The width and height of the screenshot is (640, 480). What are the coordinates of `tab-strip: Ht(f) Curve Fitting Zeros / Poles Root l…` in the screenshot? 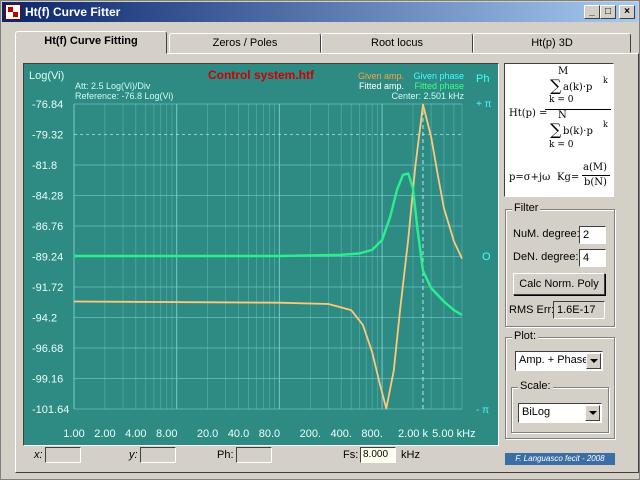 It's located at (327, 42).